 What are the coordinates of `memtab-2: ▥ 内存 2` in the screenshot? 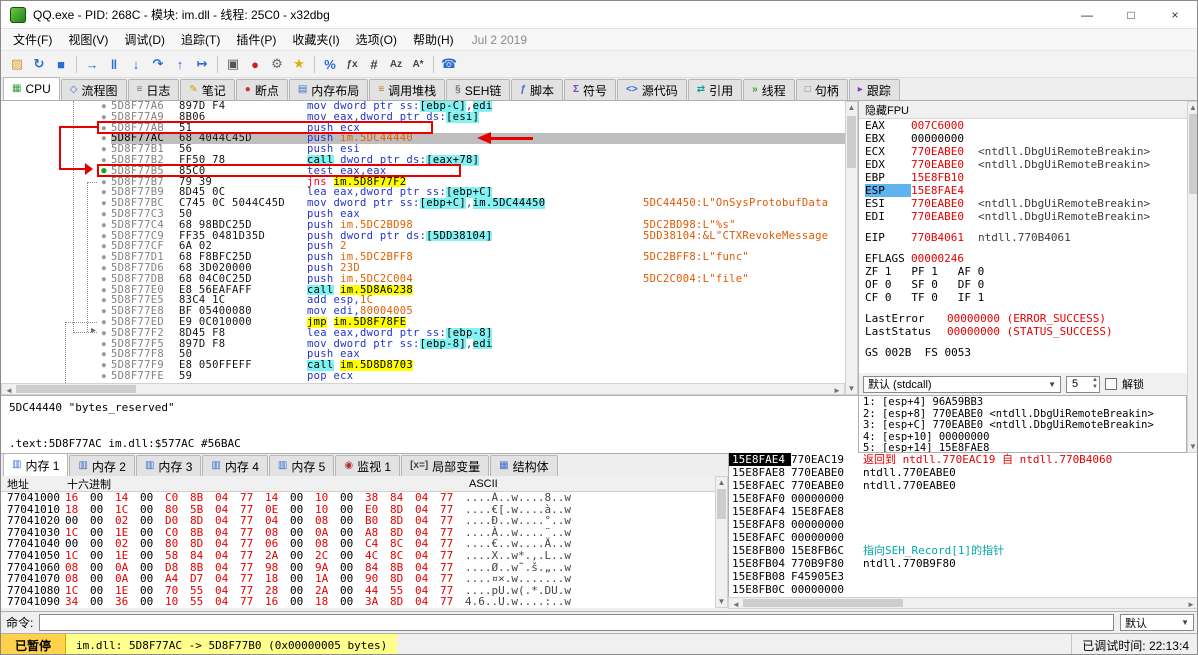 It's located at (102, 465).